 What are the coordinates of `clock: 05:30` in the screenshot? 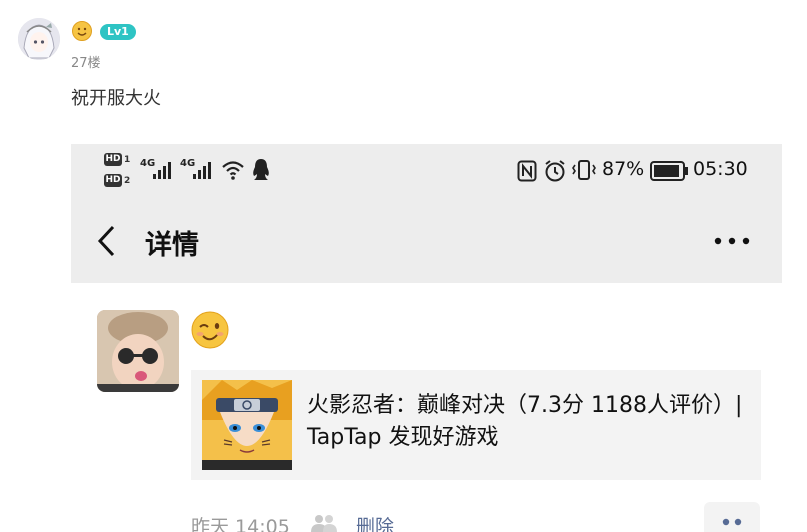 It's located at (720, 169).